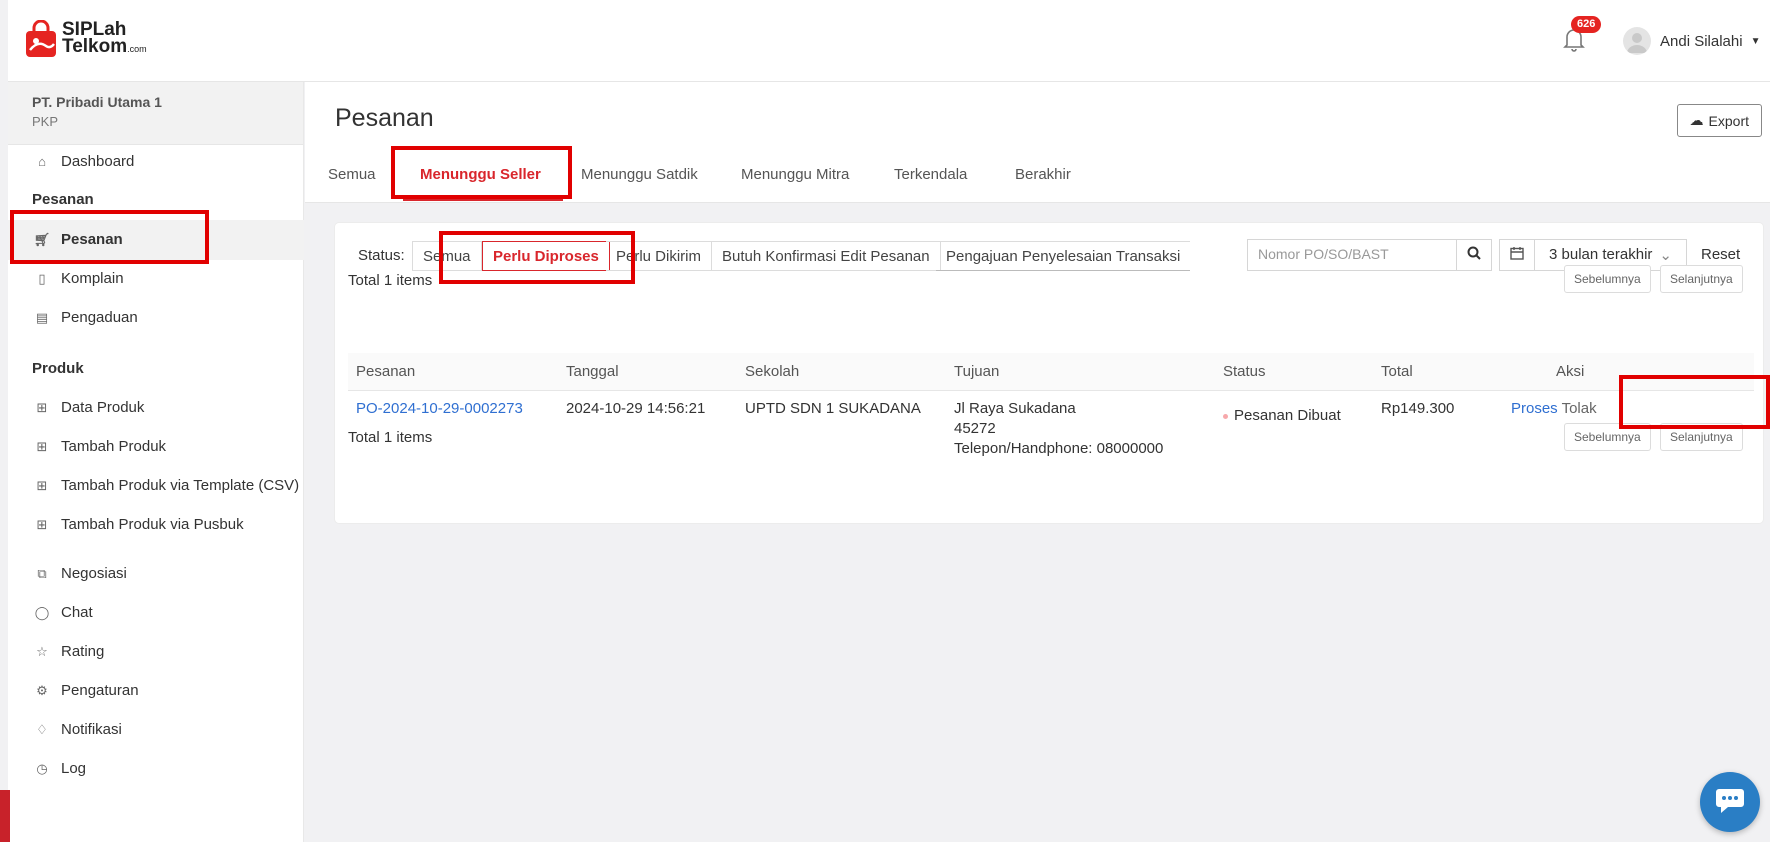 This screenshot has width=1770, height=842. I want to click on tab-menunggu-satdik: Menunggu Satdik, so click(639, 174).